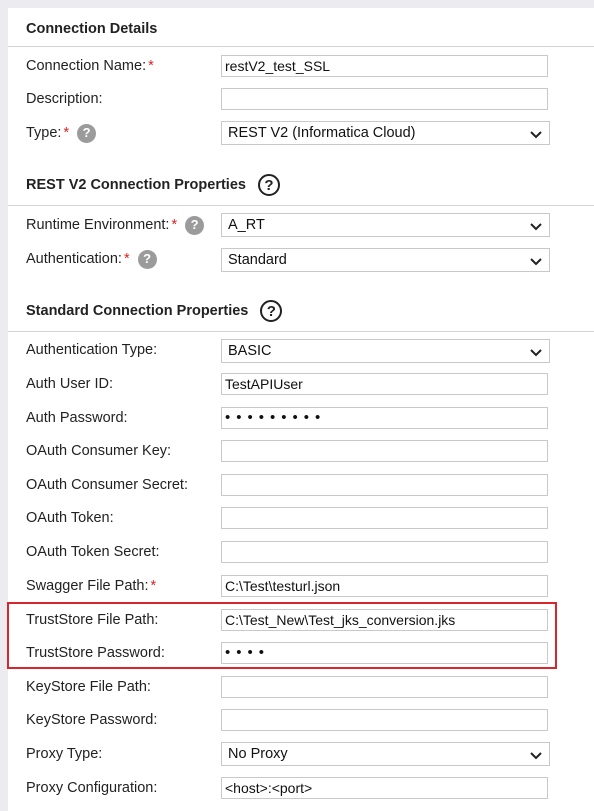  What do you see at coordinates (91, 586) in the screenshot?
I see `swagger-file-path-label: Swagger File Path: *` at bounding box center [91, 586].